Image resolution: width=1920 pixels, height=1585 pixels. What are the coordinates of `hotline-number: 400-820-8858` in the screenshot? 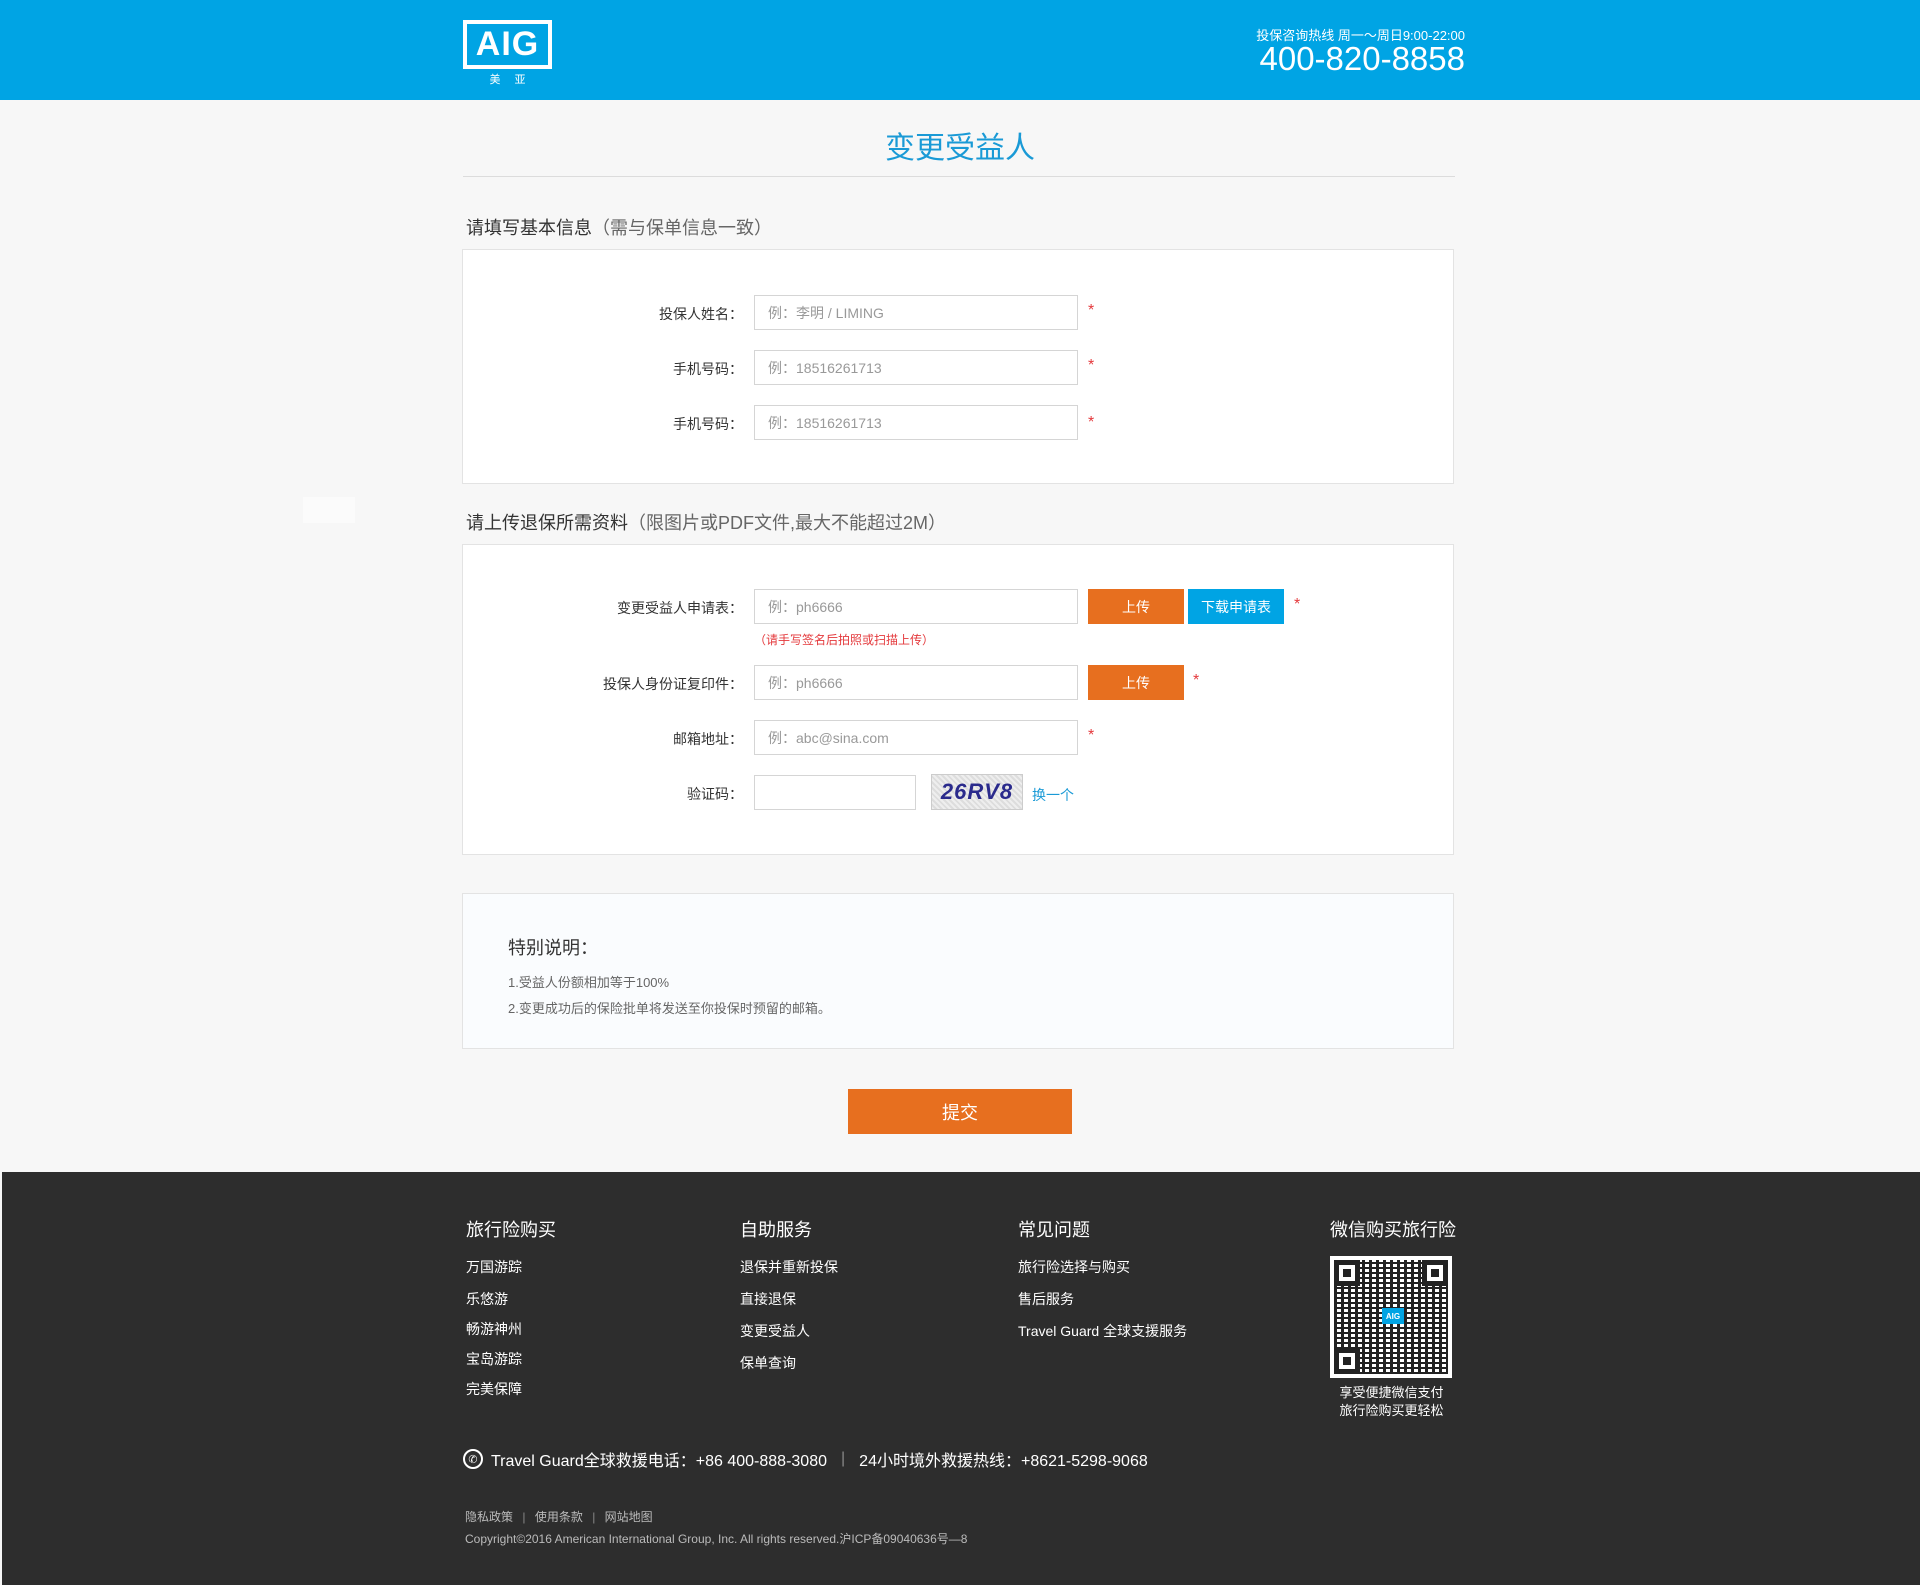 It's located at (1362, 58).